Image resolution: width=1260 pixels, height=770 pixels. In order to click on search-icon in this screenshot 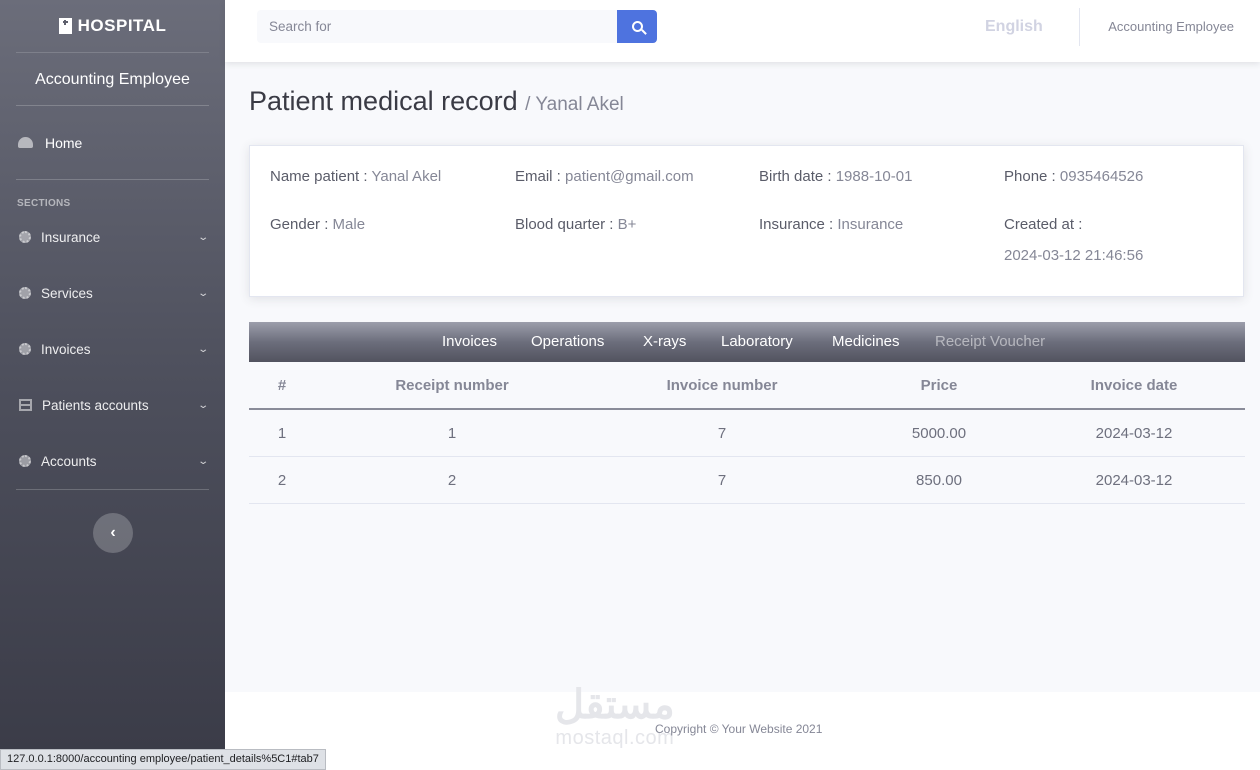, I will do `click(637, 26)`.